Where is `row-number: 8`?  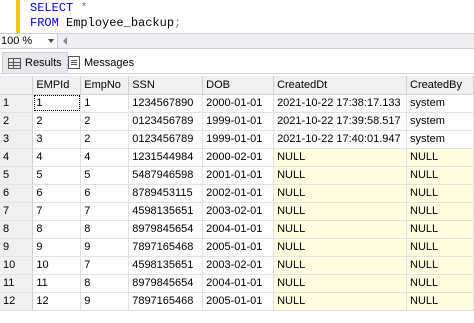 row-number: 8 is located at coordinates (17, 229).